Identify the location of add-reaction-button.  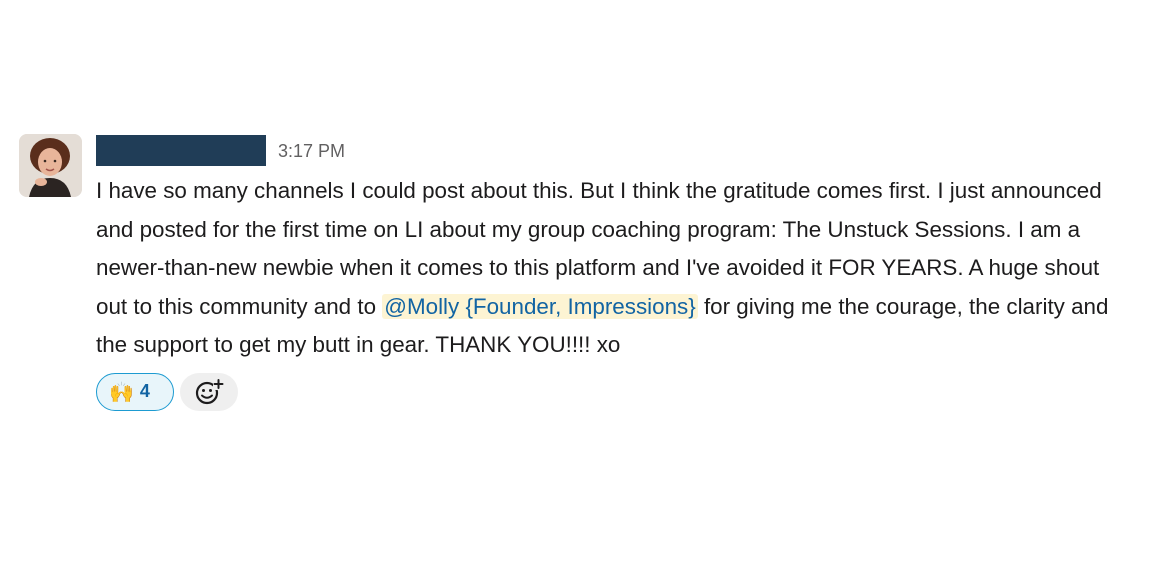
(209, 391).